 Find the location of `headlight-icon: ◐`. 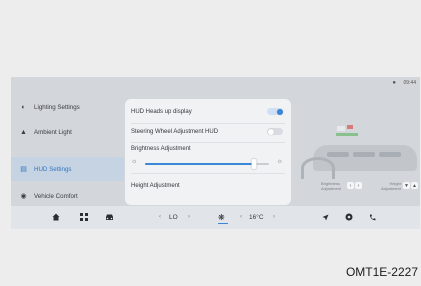

headlight-icon: ◐ is located at coordinates (23, 107).